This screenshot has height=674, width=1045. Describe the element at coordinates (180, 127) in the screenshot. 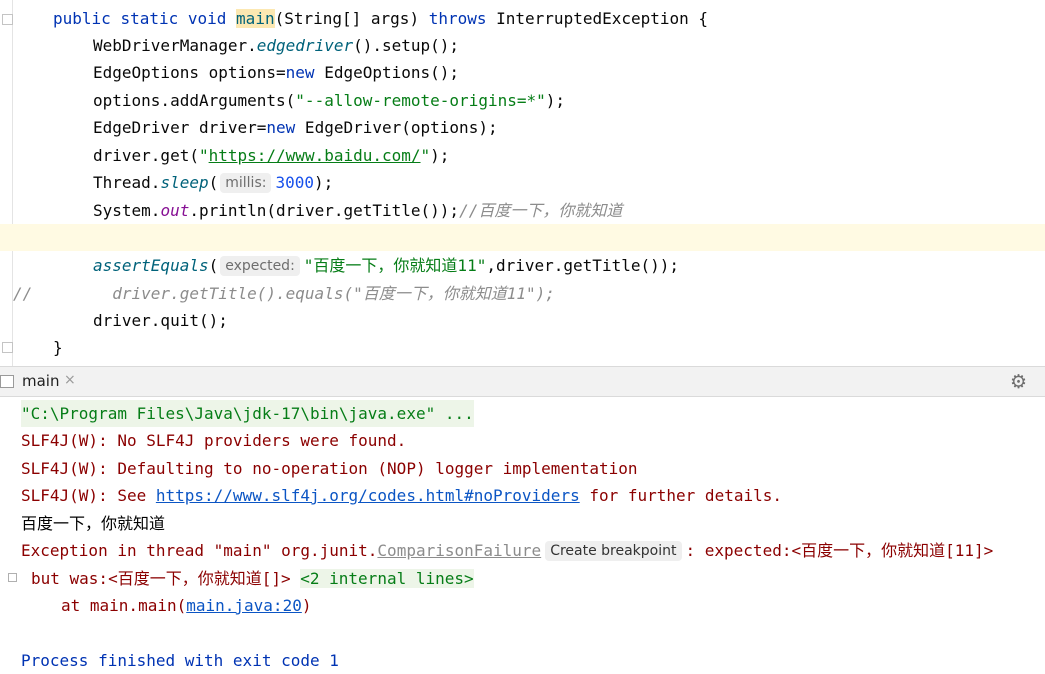

I see `code-text: EdgeDriver driver=` at that location.